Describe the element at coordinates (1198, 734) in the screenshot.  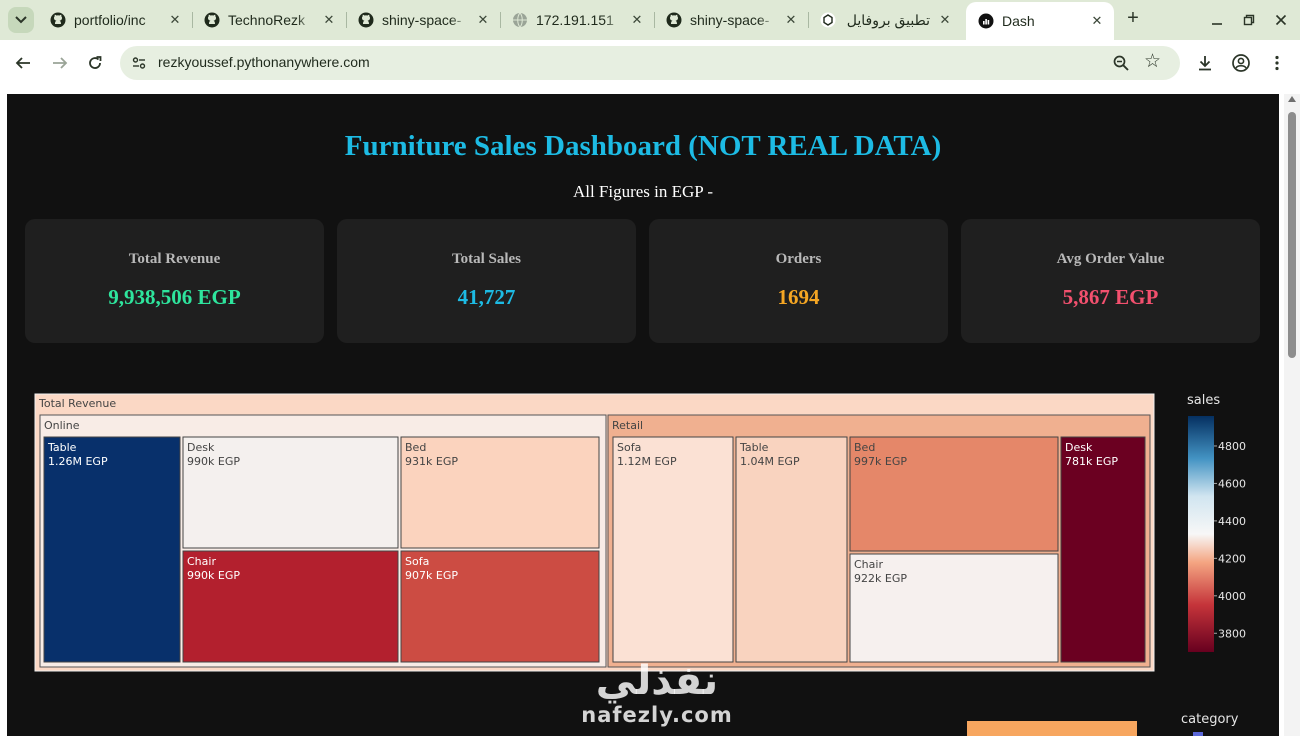
I see `legend-swatch` at that location.